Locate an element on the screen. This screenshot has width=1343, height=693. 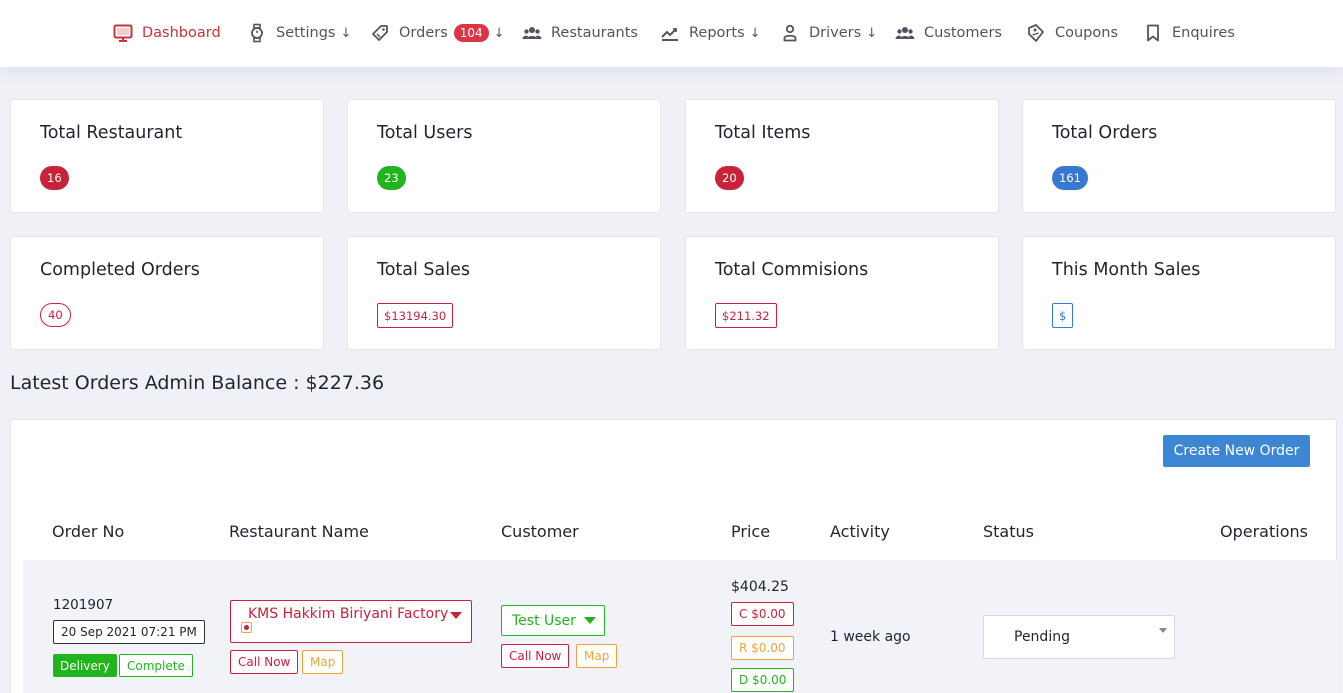
nav-label: Customers is located at coordinates (963, 33).